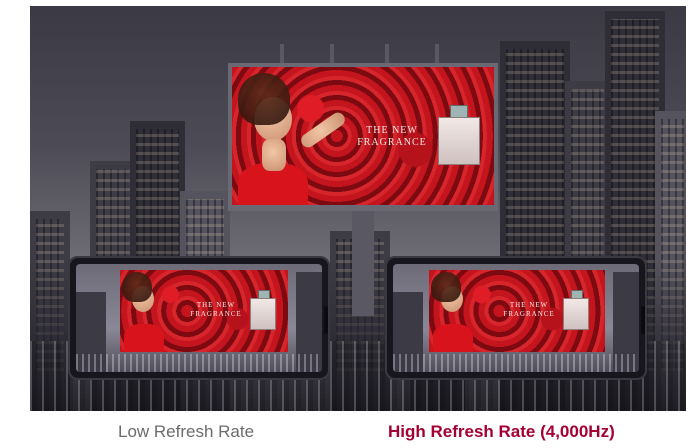  Describe the element at coordinates (363, 261) in the screenshot. I see `billboard-pole` at that location.